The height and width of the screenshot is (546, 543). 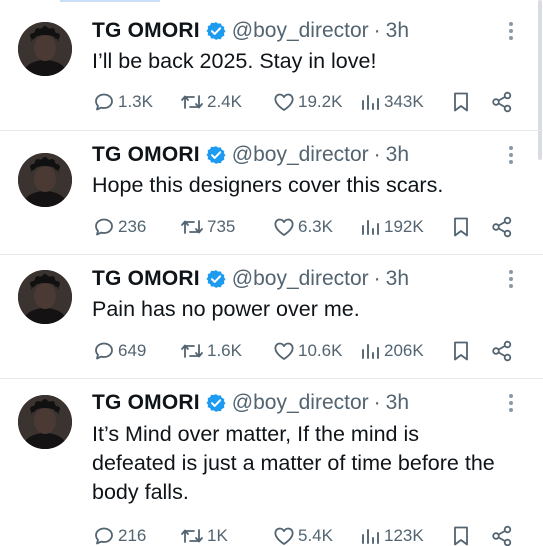 I want to click on like-button: 6.3K, so click(x=302, y=227).